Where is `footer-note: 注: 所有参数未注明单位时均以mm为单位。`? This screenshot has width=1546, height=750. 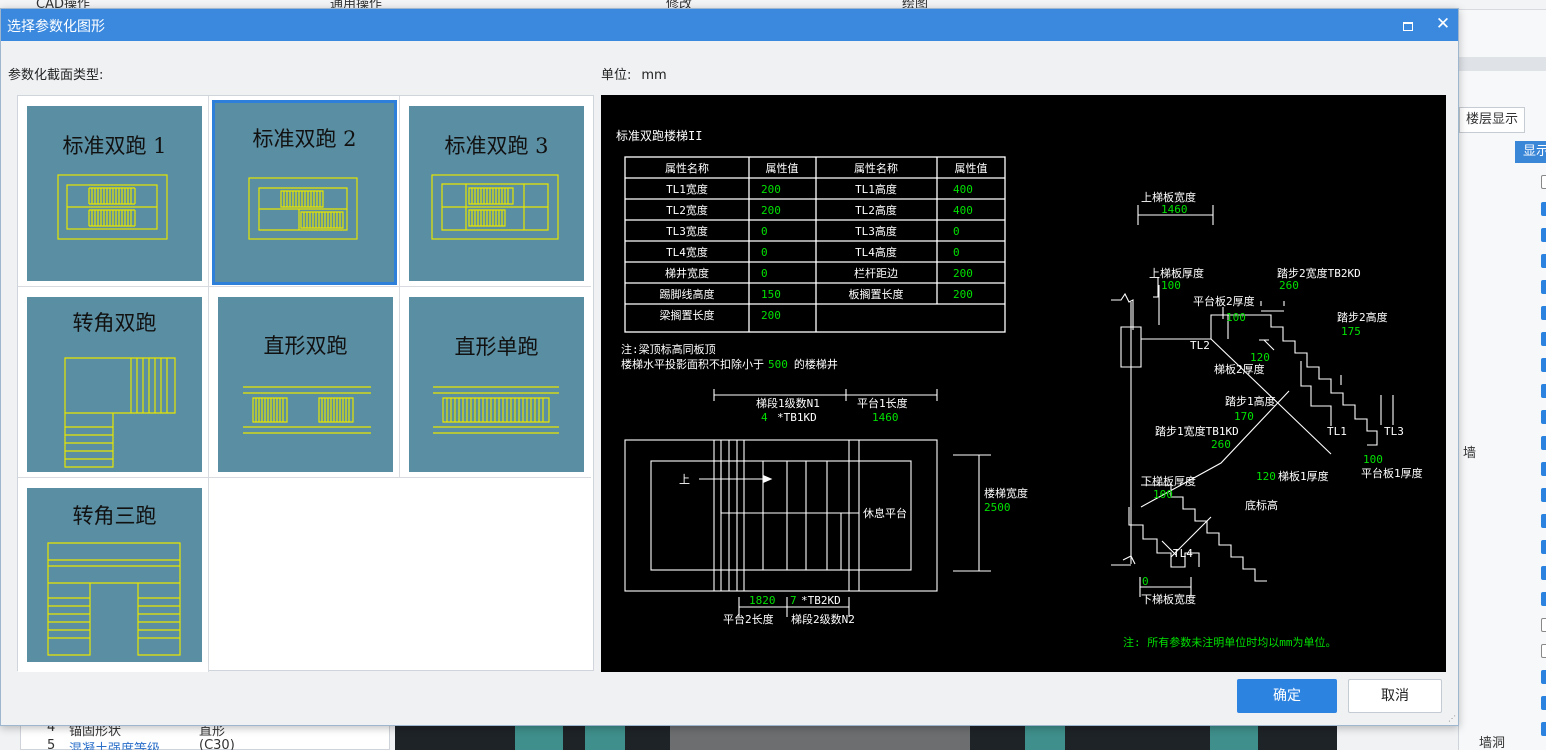
footer-note: 注: 所有参数未注明单位时均以mm为单位。 is located at coordinates (1230, 642).